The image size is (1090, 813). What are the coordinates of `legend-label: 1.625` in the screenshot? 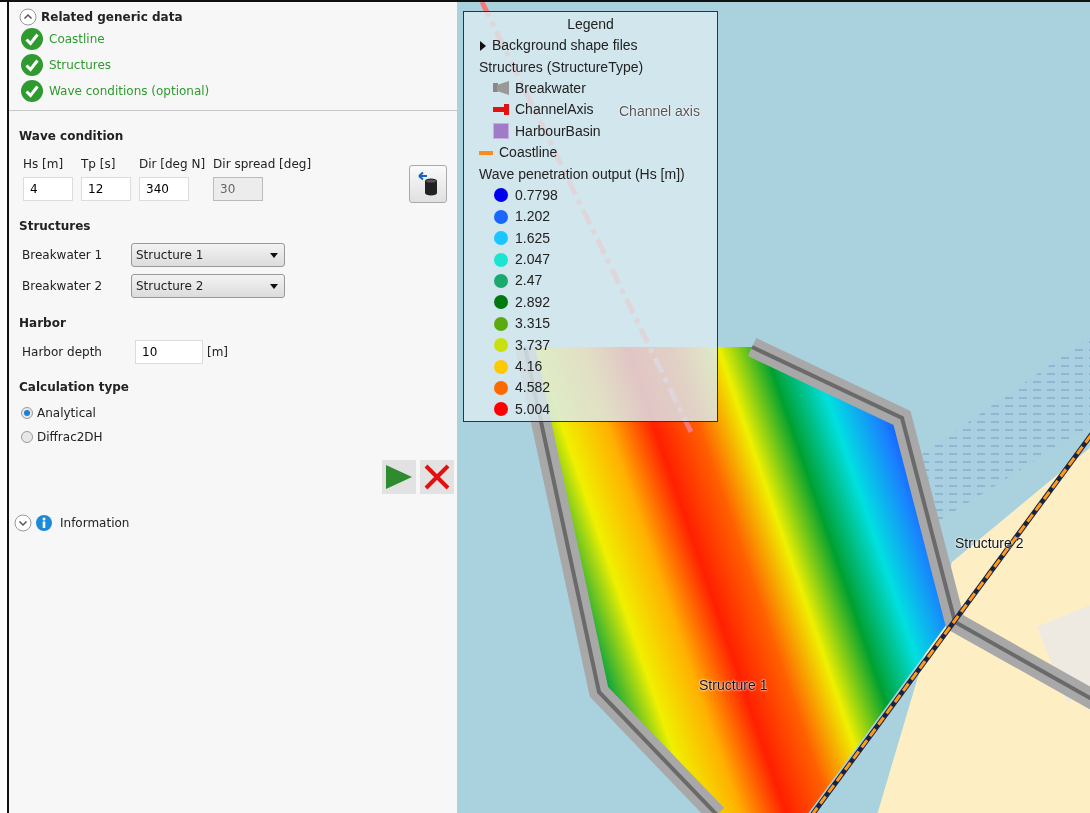 It's located at (533, 238).